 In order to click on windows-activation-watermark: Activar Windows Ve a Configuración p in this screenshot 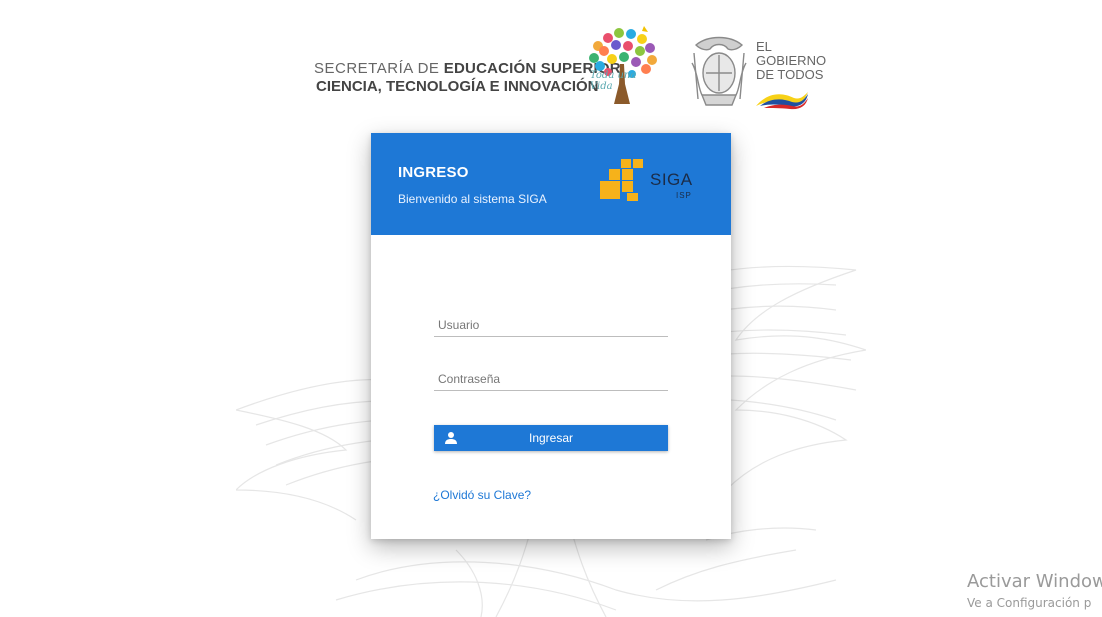, I will do `click(1034, 590)`.